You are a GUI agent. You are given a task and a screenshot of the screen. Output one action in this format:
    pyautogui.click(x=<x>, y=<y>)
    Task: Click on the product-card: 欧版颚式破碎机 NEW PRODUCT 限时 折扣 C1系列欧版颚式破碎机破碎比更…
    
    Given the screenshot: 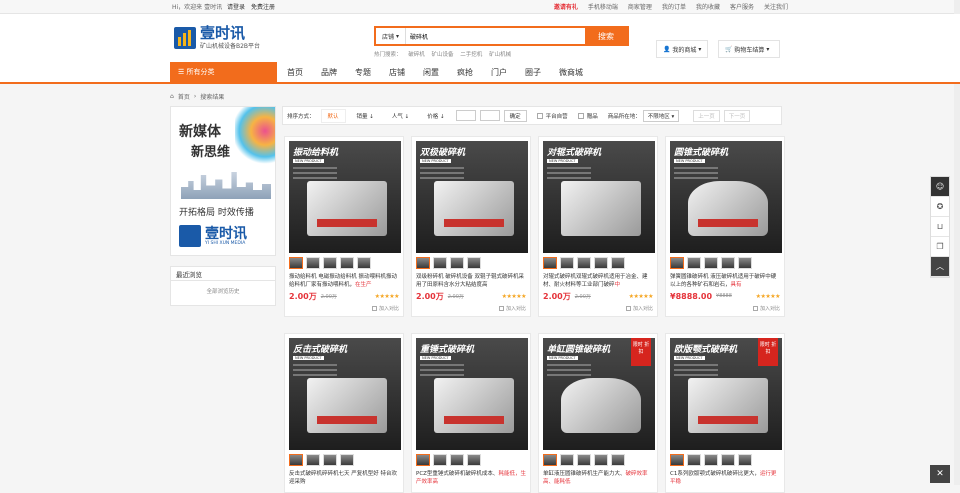 What is the action you would take?
    pyautogui.click(x=725, y=413)
    